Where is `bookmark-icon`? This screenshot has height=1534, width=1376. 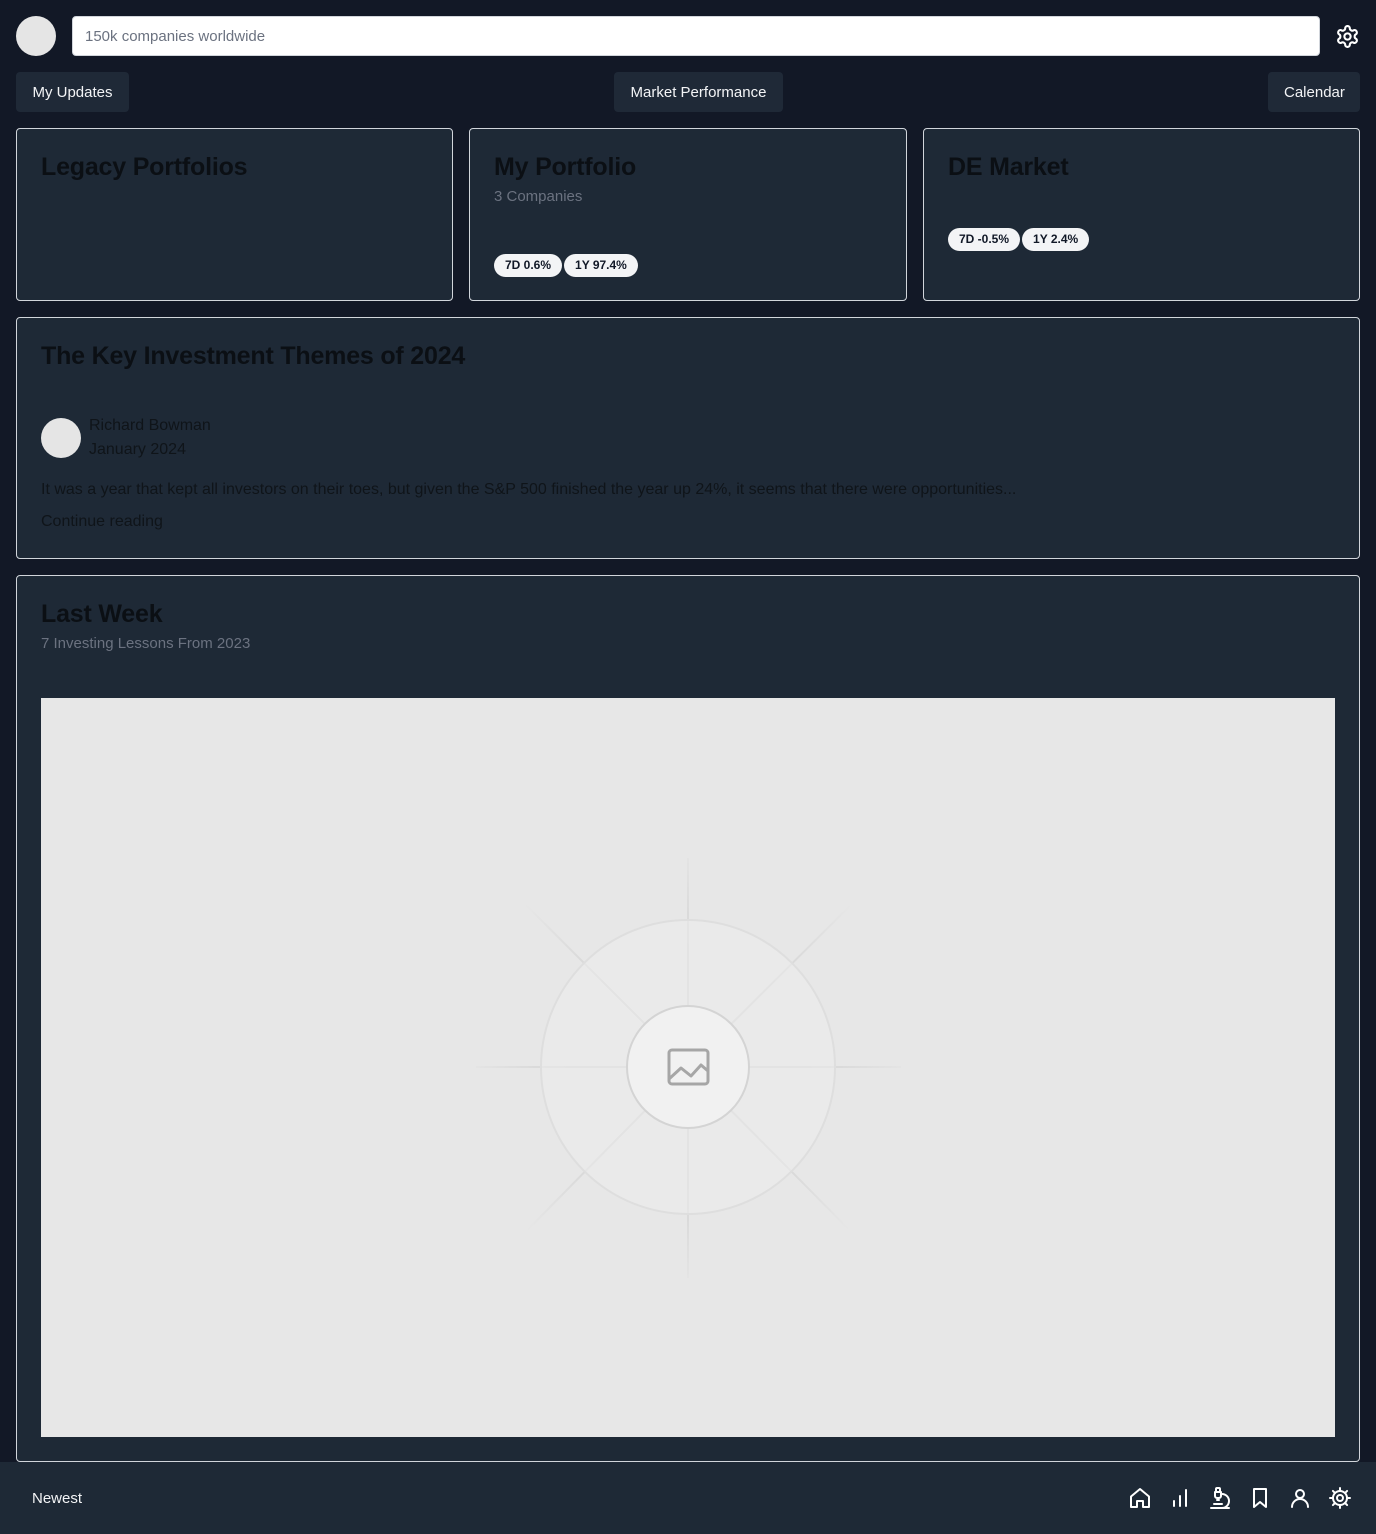 bookmark-icon is located at coordinates (1260, 1498).